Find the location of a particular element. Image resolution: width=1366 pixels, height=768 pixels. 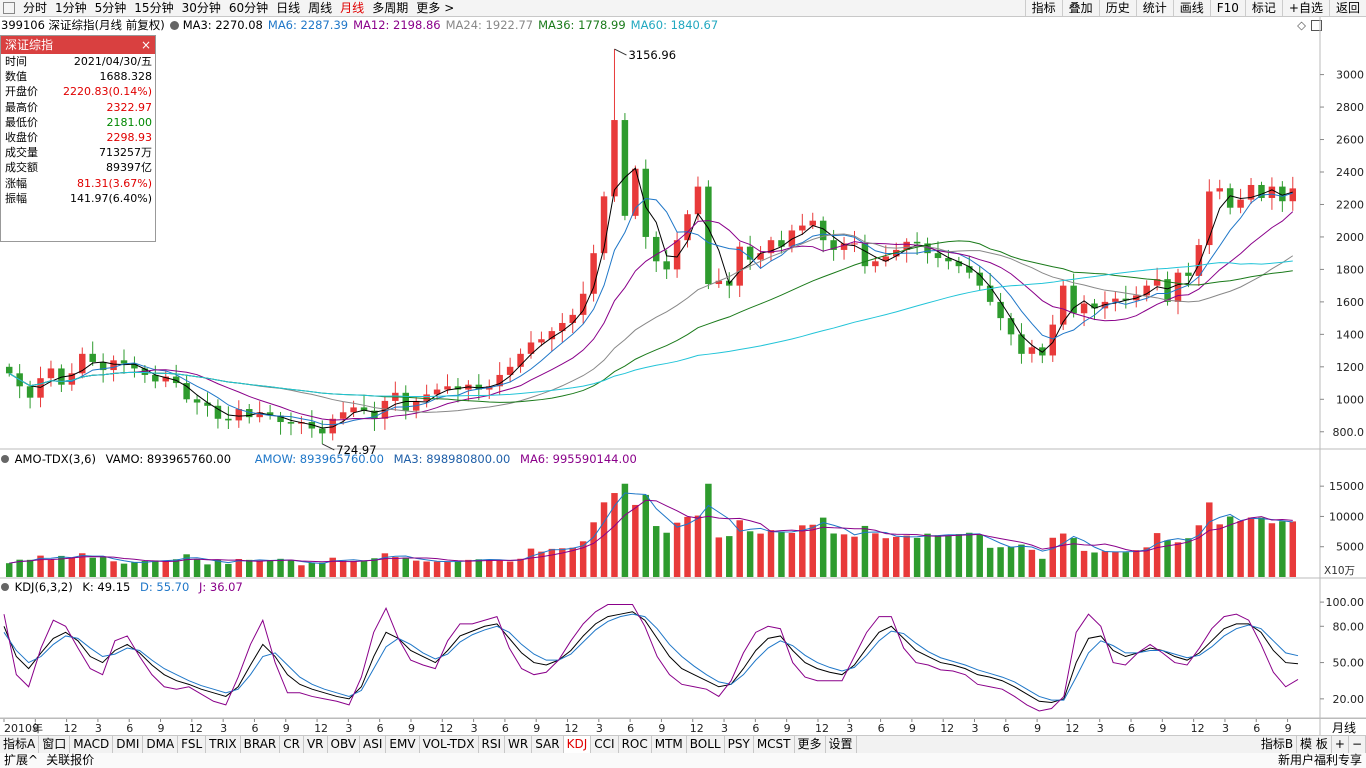

indicator-tab: ROC is located at coordinates (635, 744).